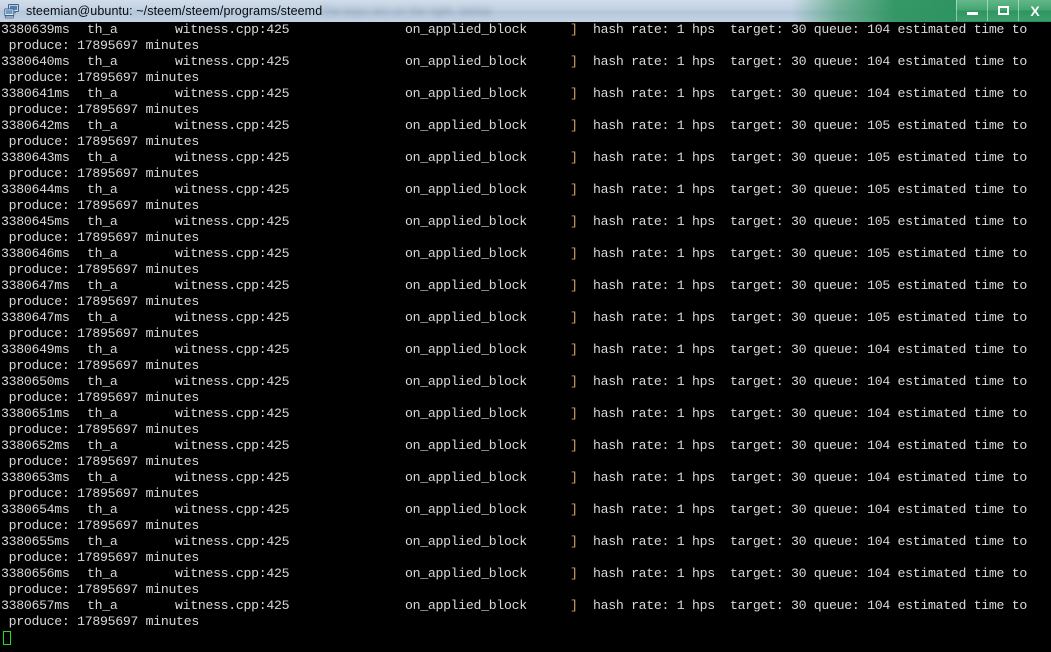  Describe the element at coordinates (35, 285) in the screenshot. I see `log-timestamp: 3380647ms` at that location.